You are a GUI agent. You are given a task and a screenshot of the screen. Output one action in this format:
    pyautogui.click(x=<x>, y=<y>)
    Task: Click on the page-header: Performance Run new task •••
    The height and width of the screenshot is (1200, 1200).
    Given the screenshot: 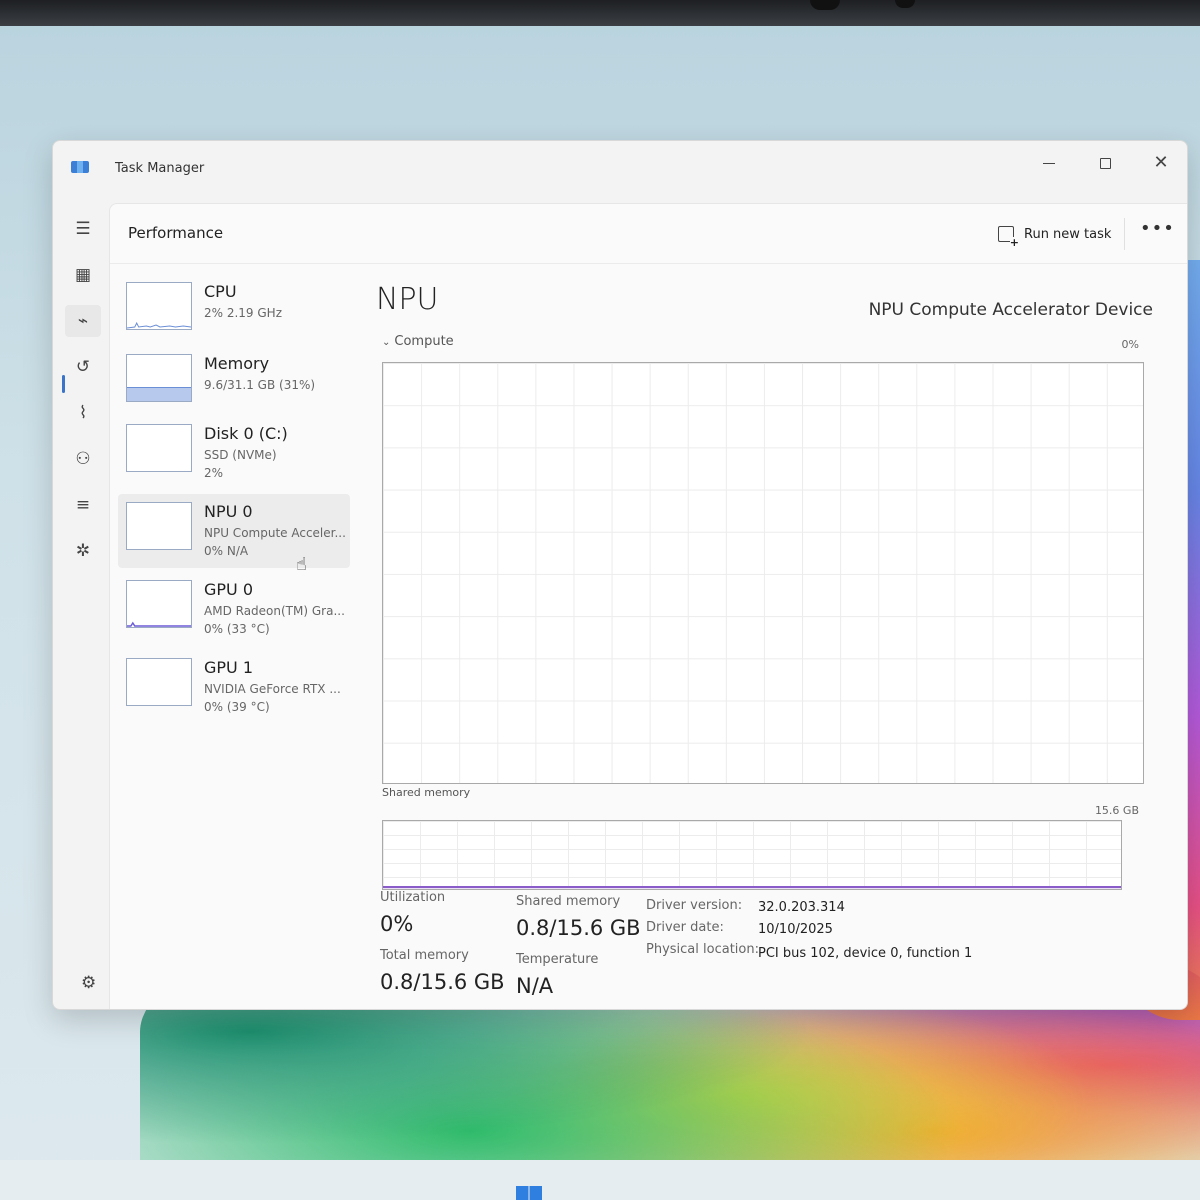 What is the action you would take?
    pyautogui.click(x=648, y=234)
    